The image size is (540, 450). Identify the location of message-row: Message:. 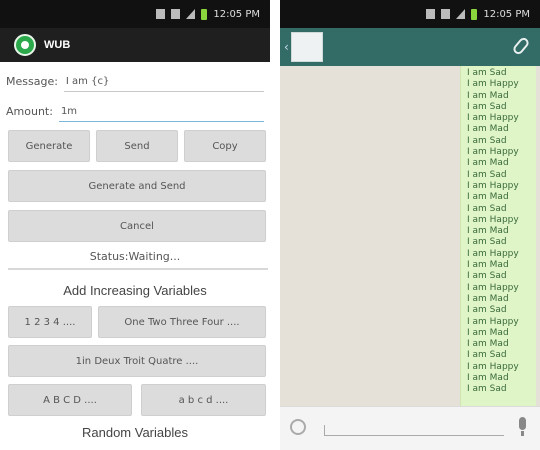
(135, 77).